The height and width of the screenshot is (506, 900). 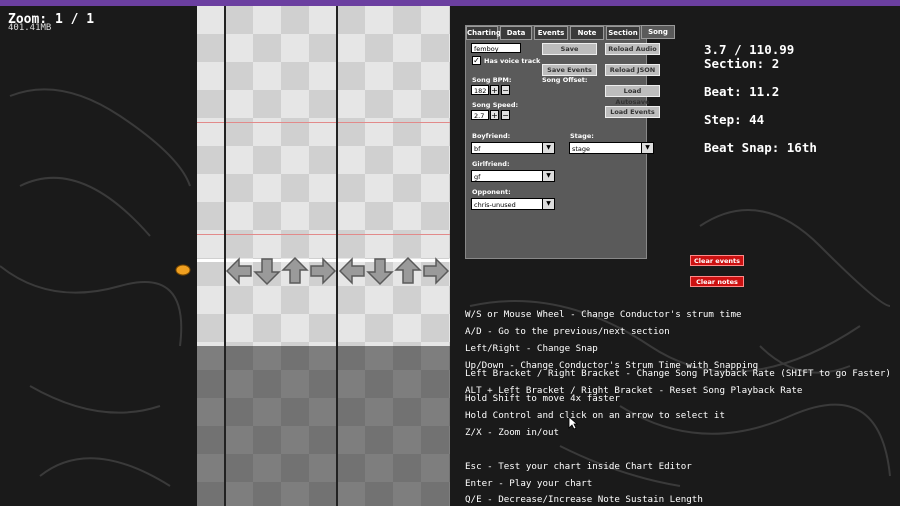 What do you see at coordinates (632, 70) in the screenshot?
I see `reload-json-button: Reload JSON` at bounding box center [632, 70].